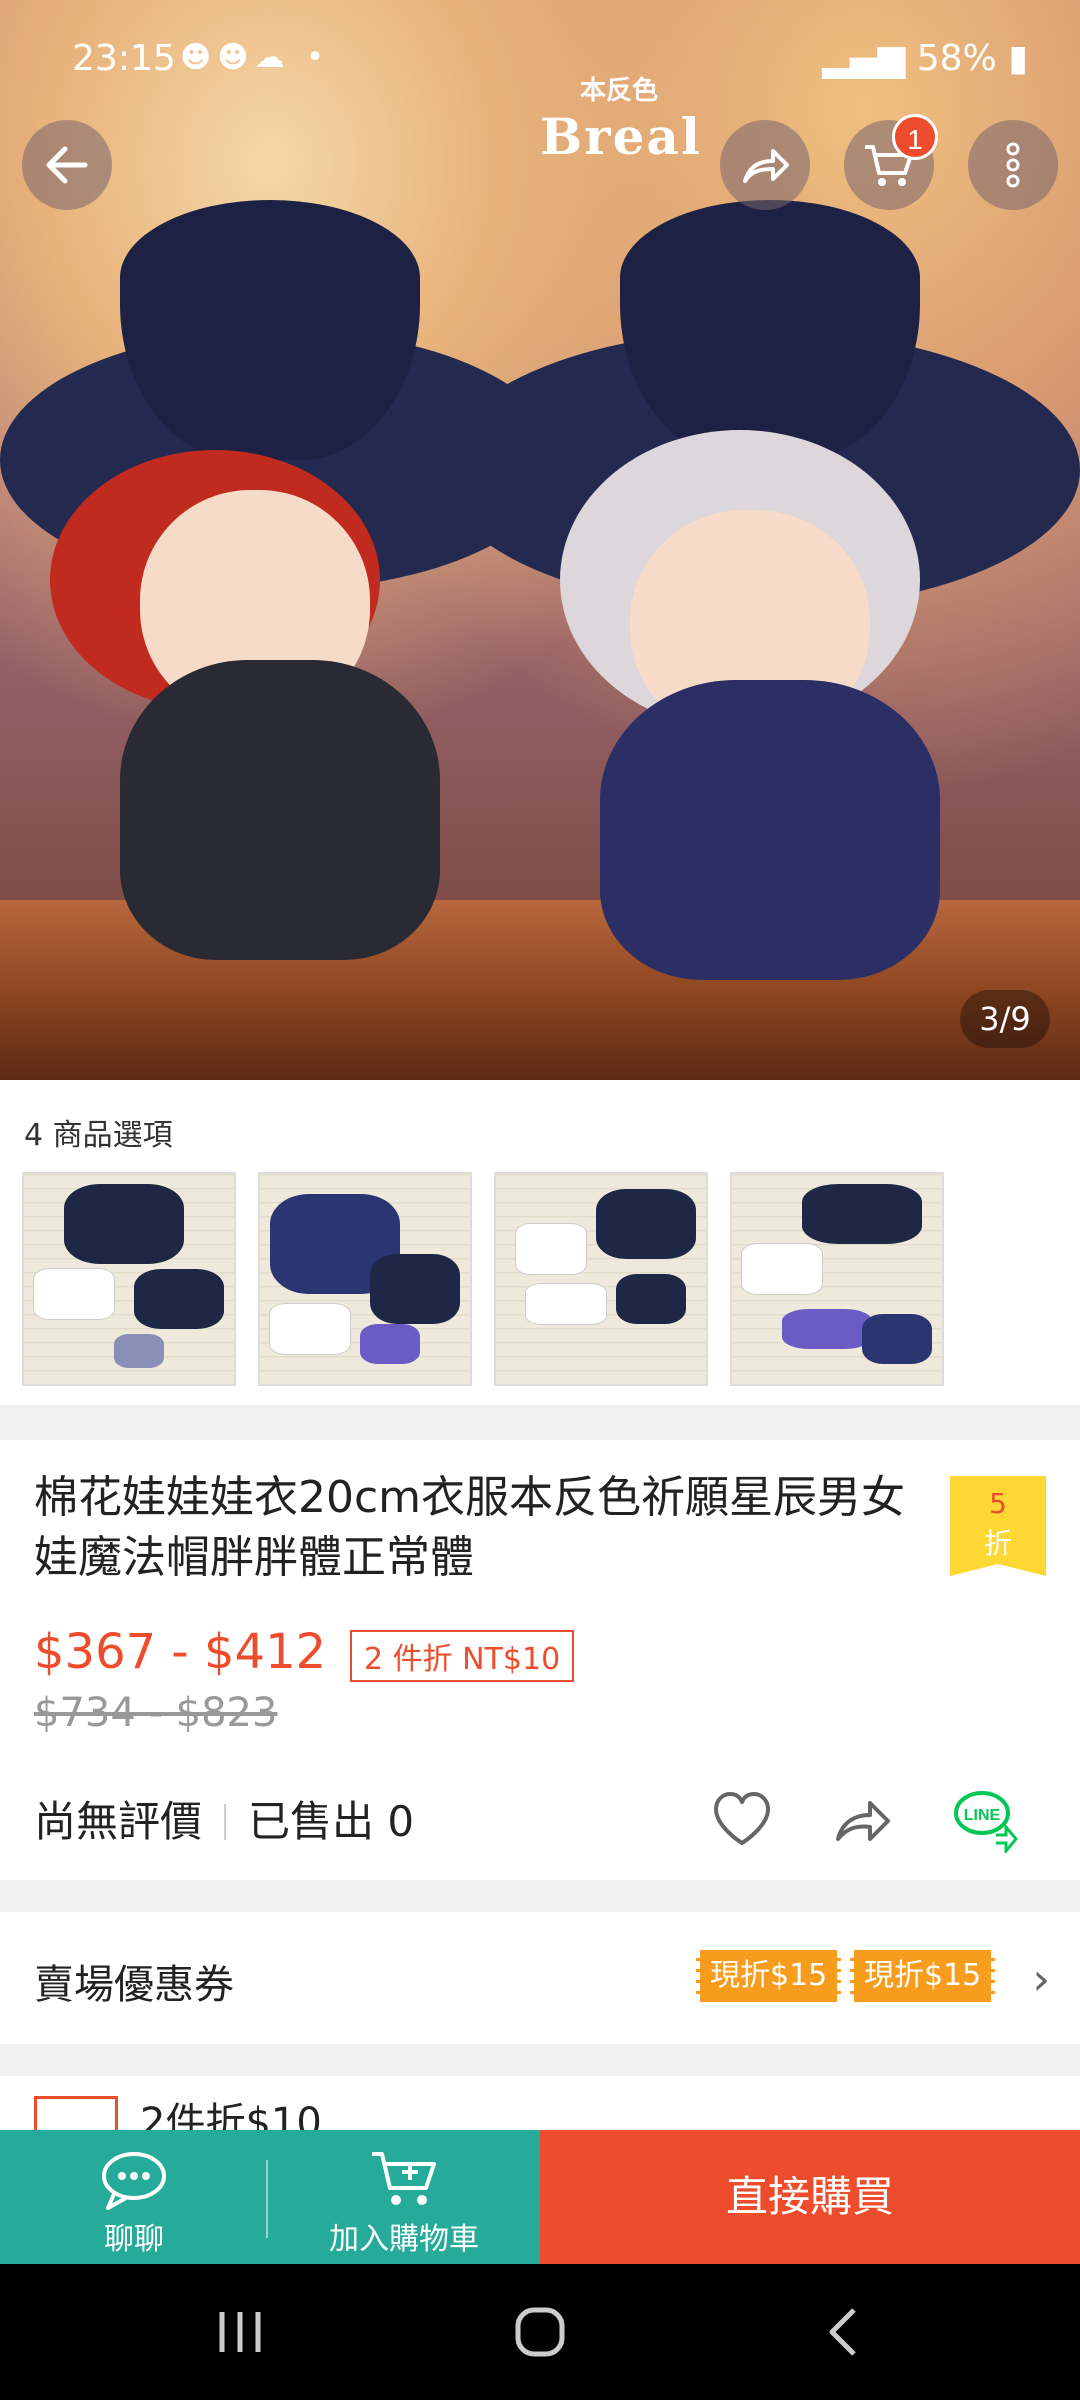  What do you see at coordinates (180, 1652) in the screenshot?
I see `product-price: $367 - $412` at bounding box center [180, 1652].